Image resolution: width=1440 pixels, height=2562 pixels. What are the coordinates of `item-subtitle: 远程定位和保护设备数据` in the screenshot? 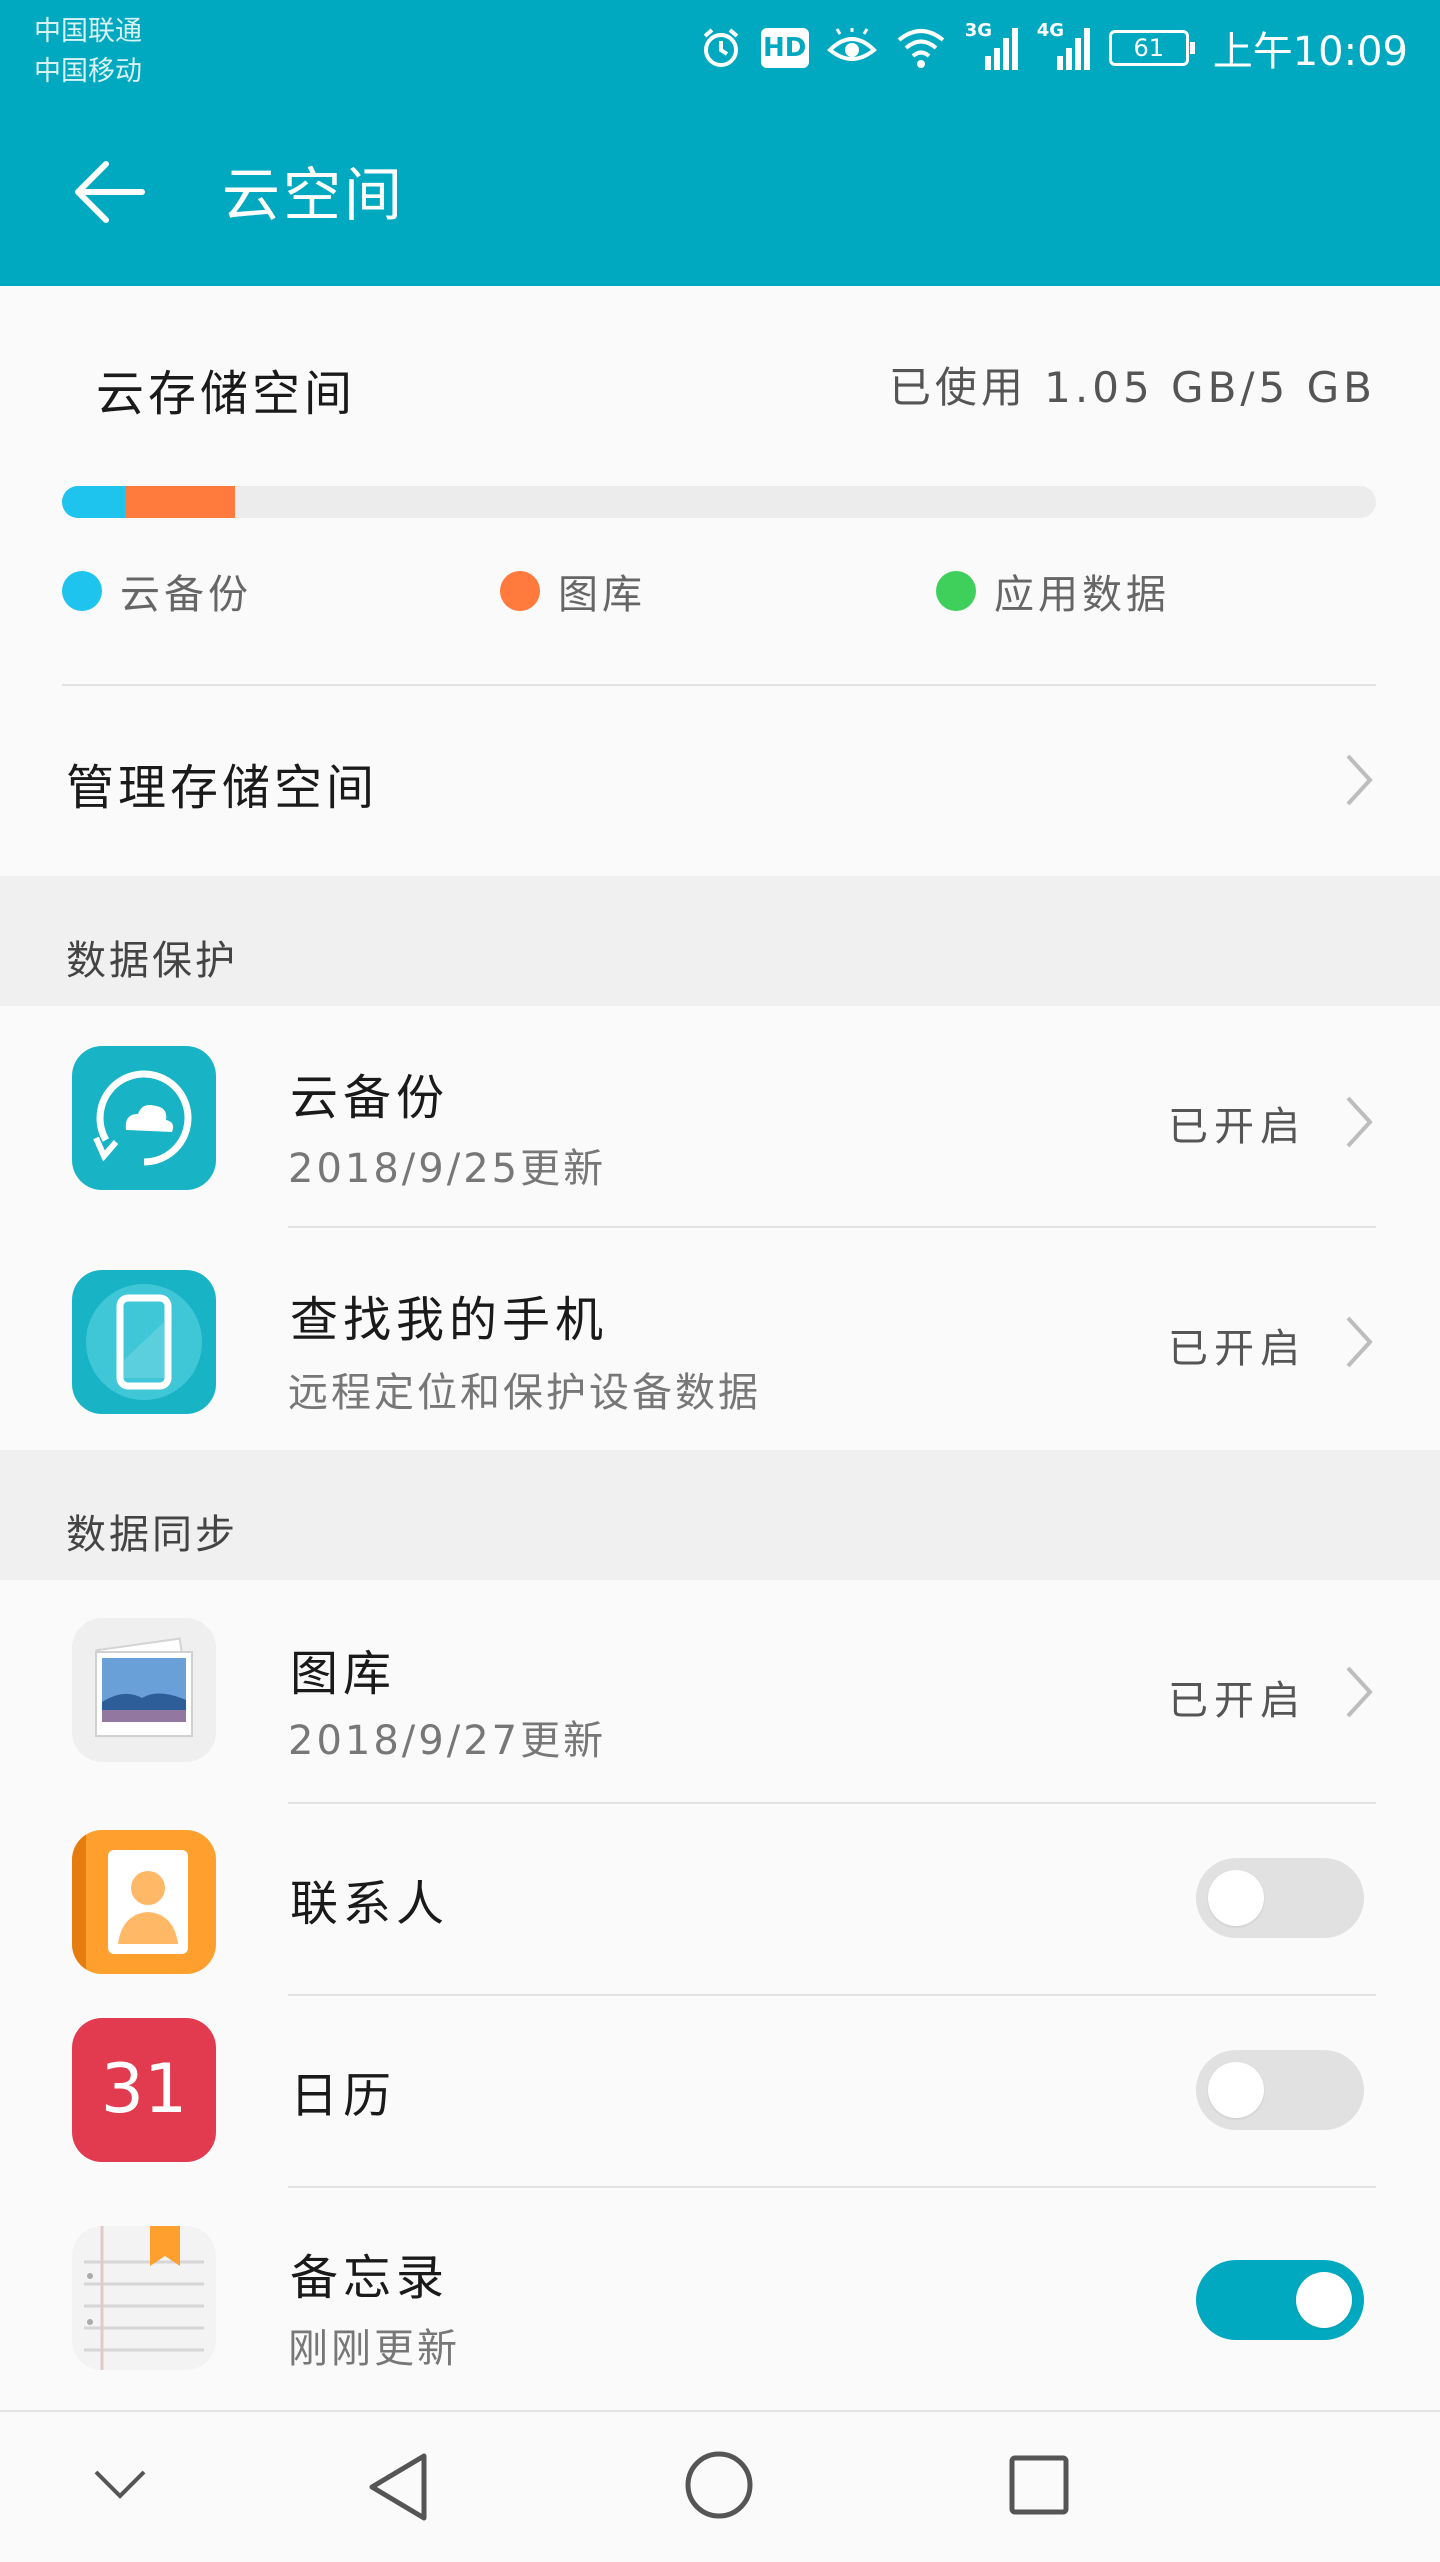 It's located at (524, 1393).